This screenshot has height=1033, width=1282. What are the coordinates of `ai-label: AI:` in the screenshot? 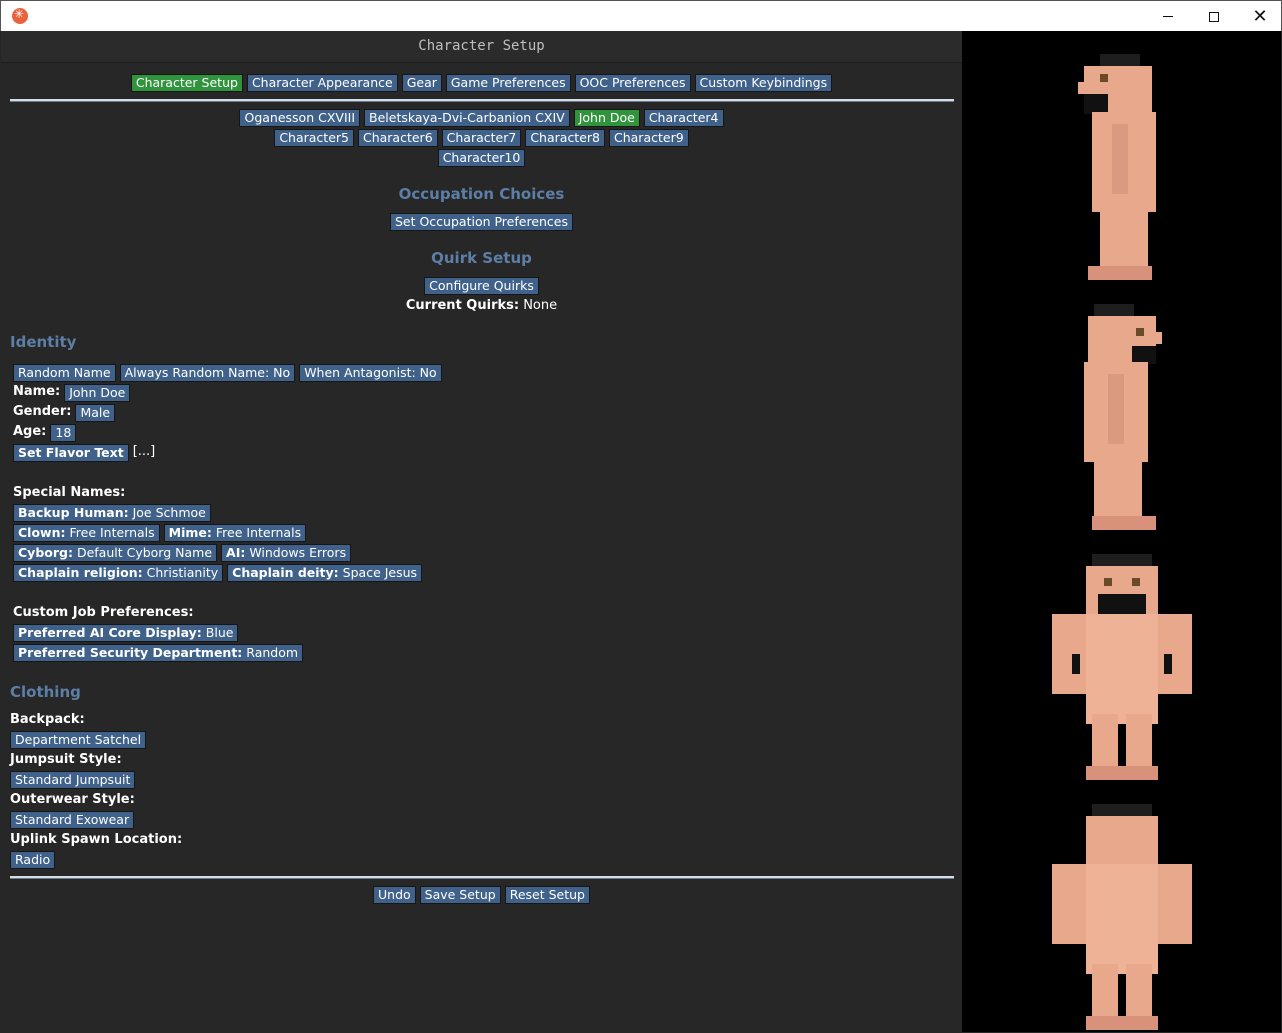 It's located at (236, 552).